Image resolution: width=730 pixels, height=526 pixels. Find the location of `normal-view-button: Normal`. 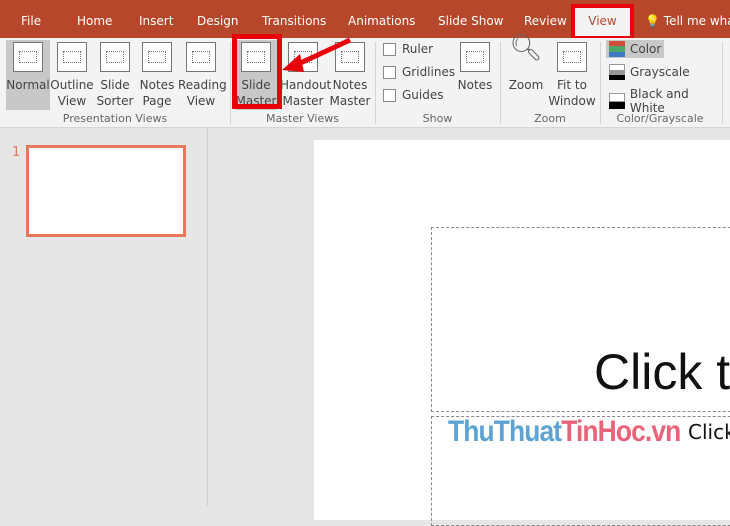

normal-view-button: Normal is located at coordinates (28, 75).